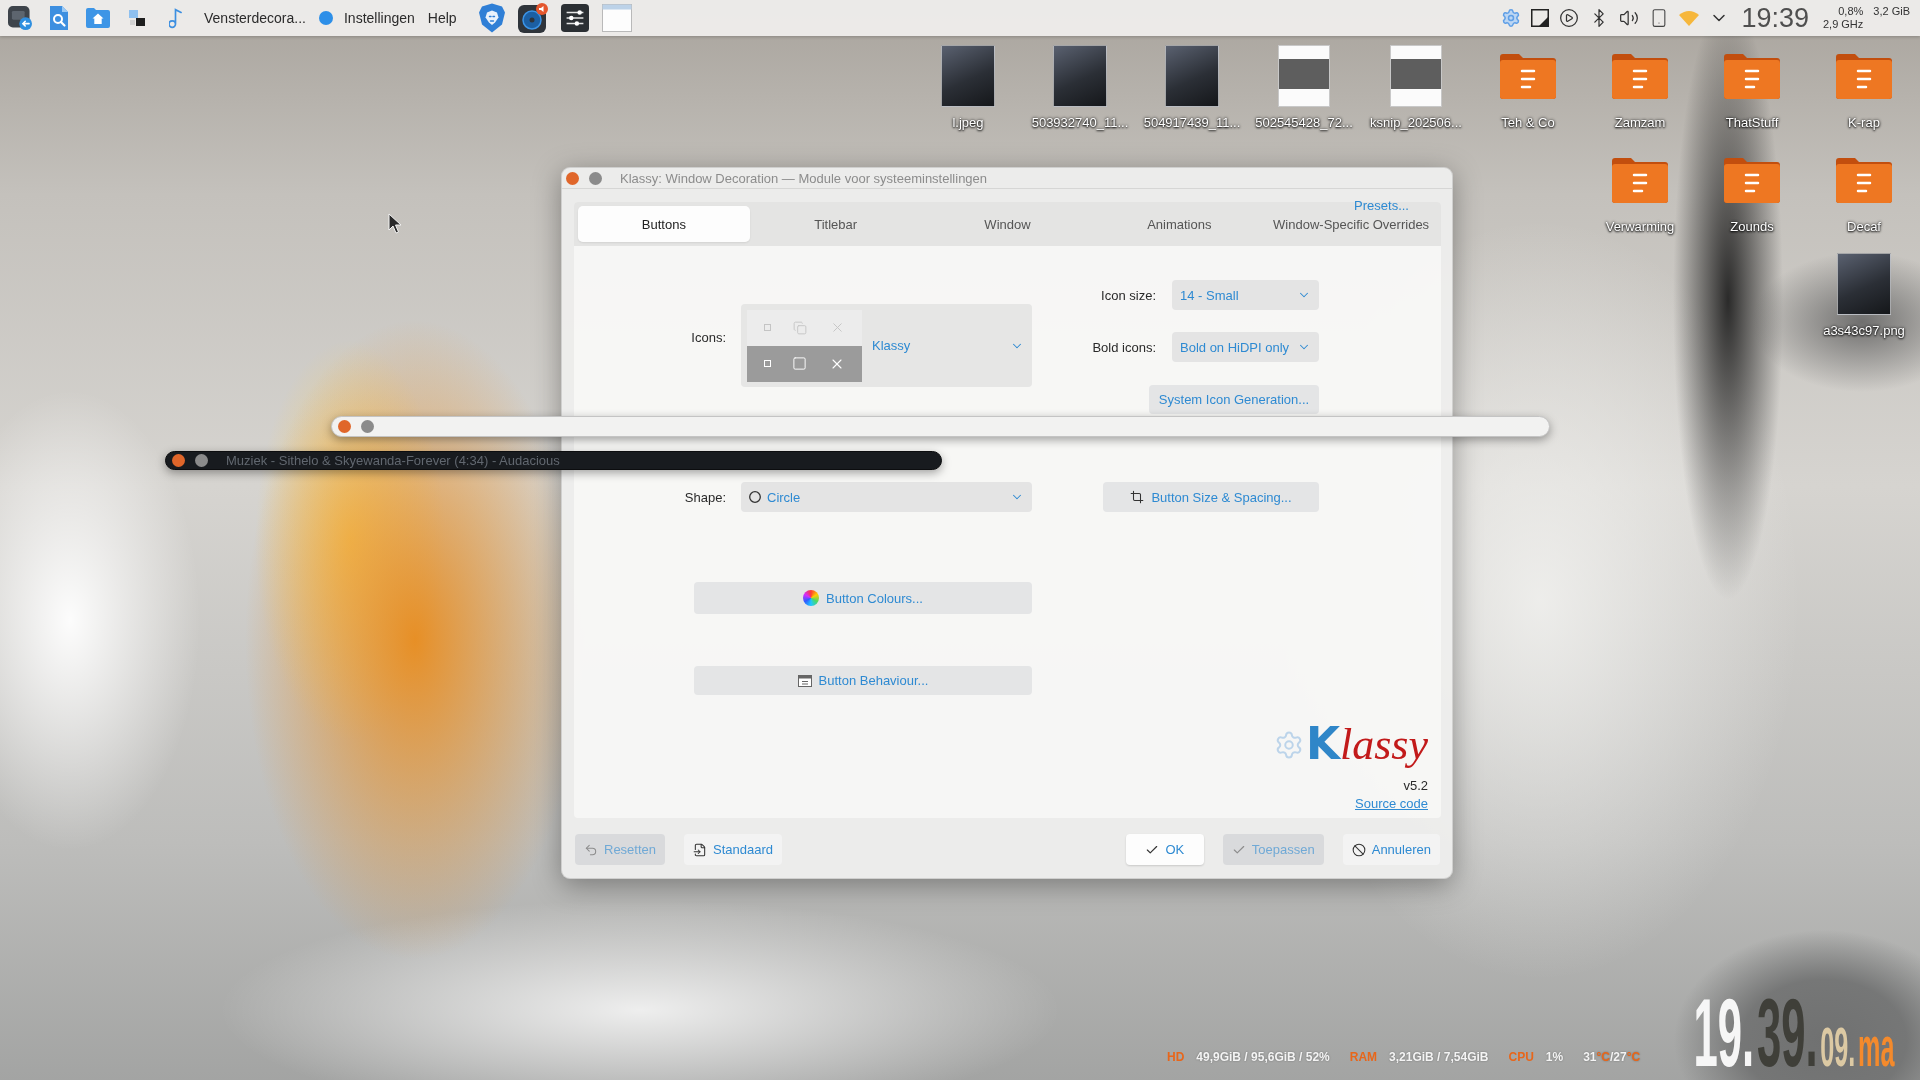  I want to click on disc-speaker-icon, so click(532, 18).